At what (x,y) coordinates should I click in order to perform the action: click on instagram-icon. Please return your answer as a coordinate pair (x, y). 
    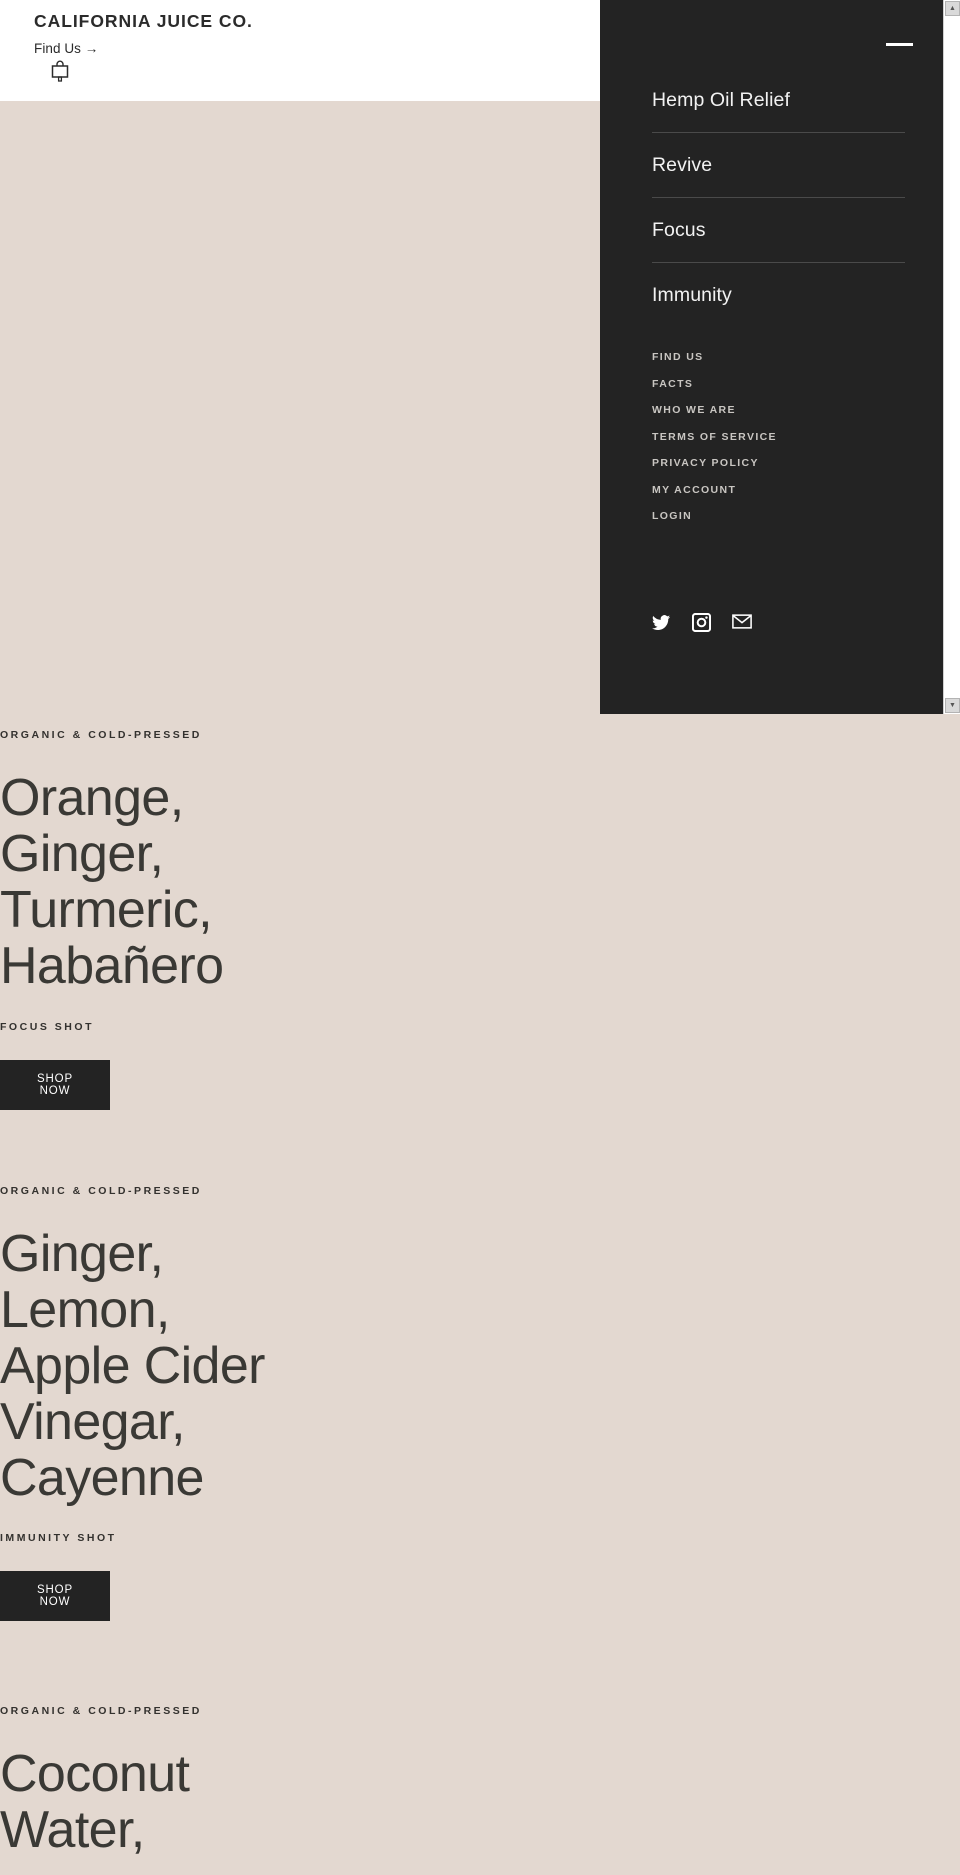
    Looking at the image, I should click on (701, 622).